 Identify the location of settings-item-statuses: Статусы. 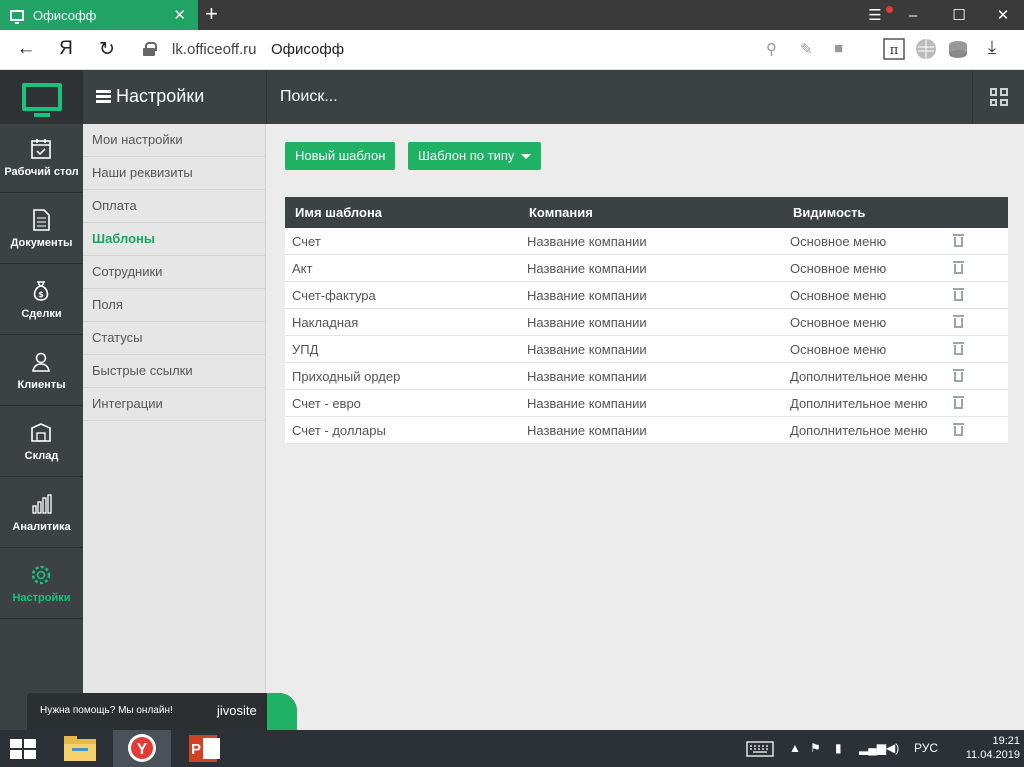
(174, 338).